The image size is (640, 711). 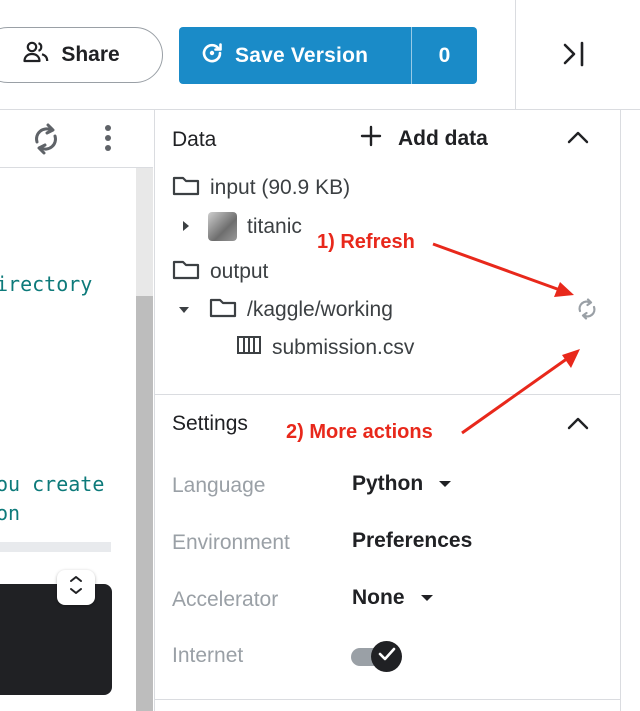 What do you see at coordinates (506, 338) in the screenshot?
I see `annotation-arrows` at bounding box center [506, 338].